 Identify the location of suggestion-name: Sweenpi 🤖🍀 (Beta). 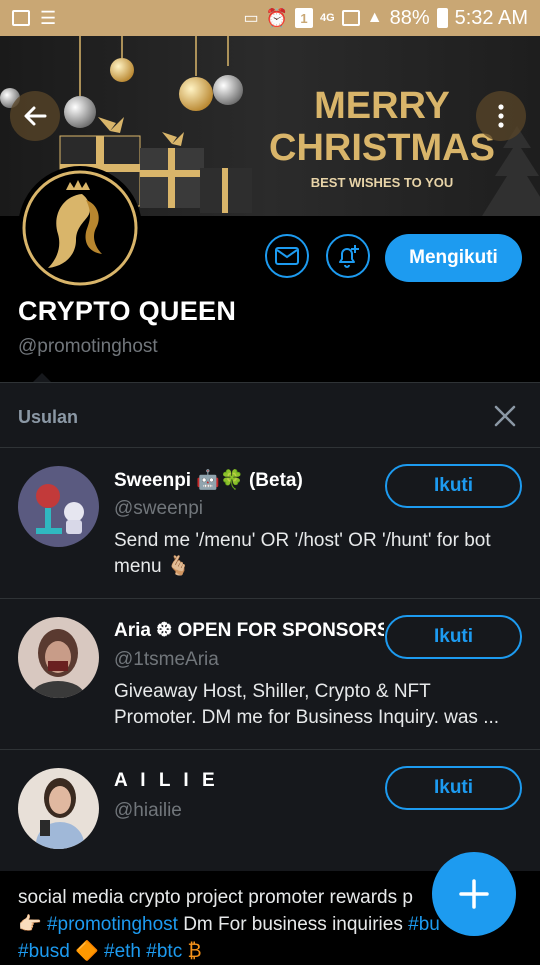
(249, 480).